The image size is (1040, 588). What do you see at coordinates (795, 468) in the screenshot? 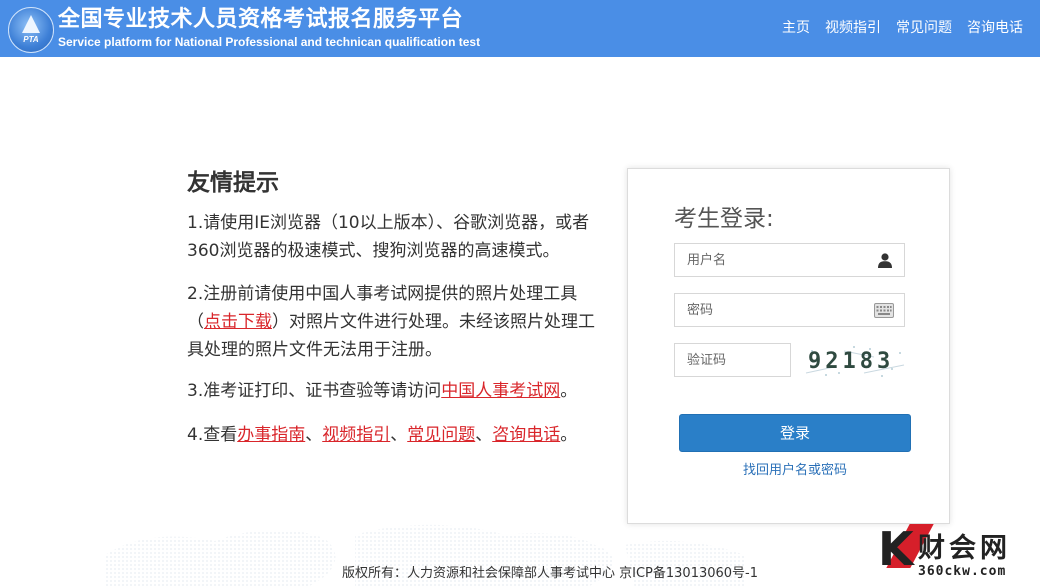
I see `forgot-credentials-link: 找回用户名或密码` at bounding box center [795, 468].